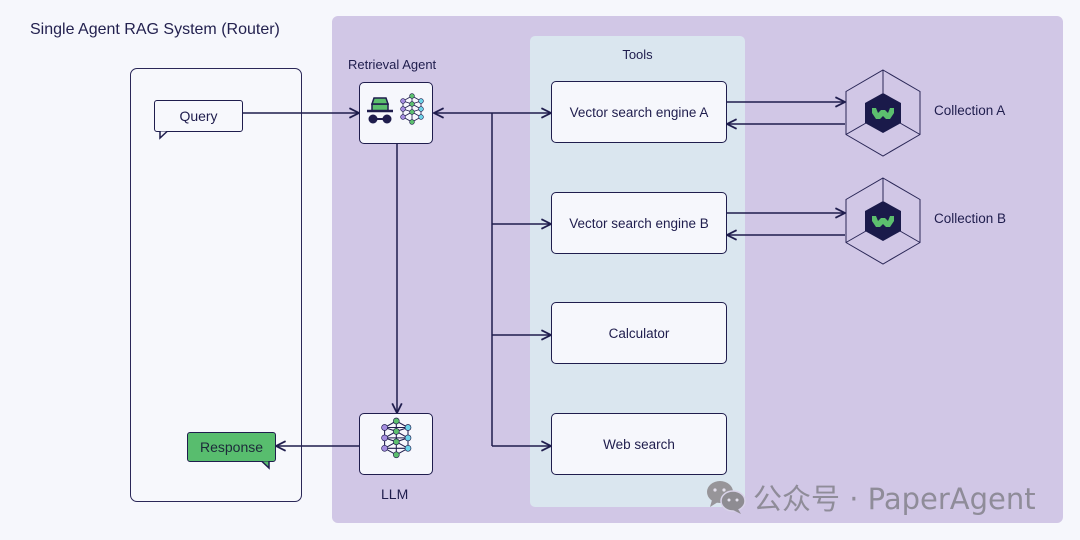 The width and height of the screenshot is (1080, 540). What do you see at coordinates (894, 499) in the screenshot?
I see `watermark-text: 公众号 · PaperAgent` at bounding box center [894, 499].